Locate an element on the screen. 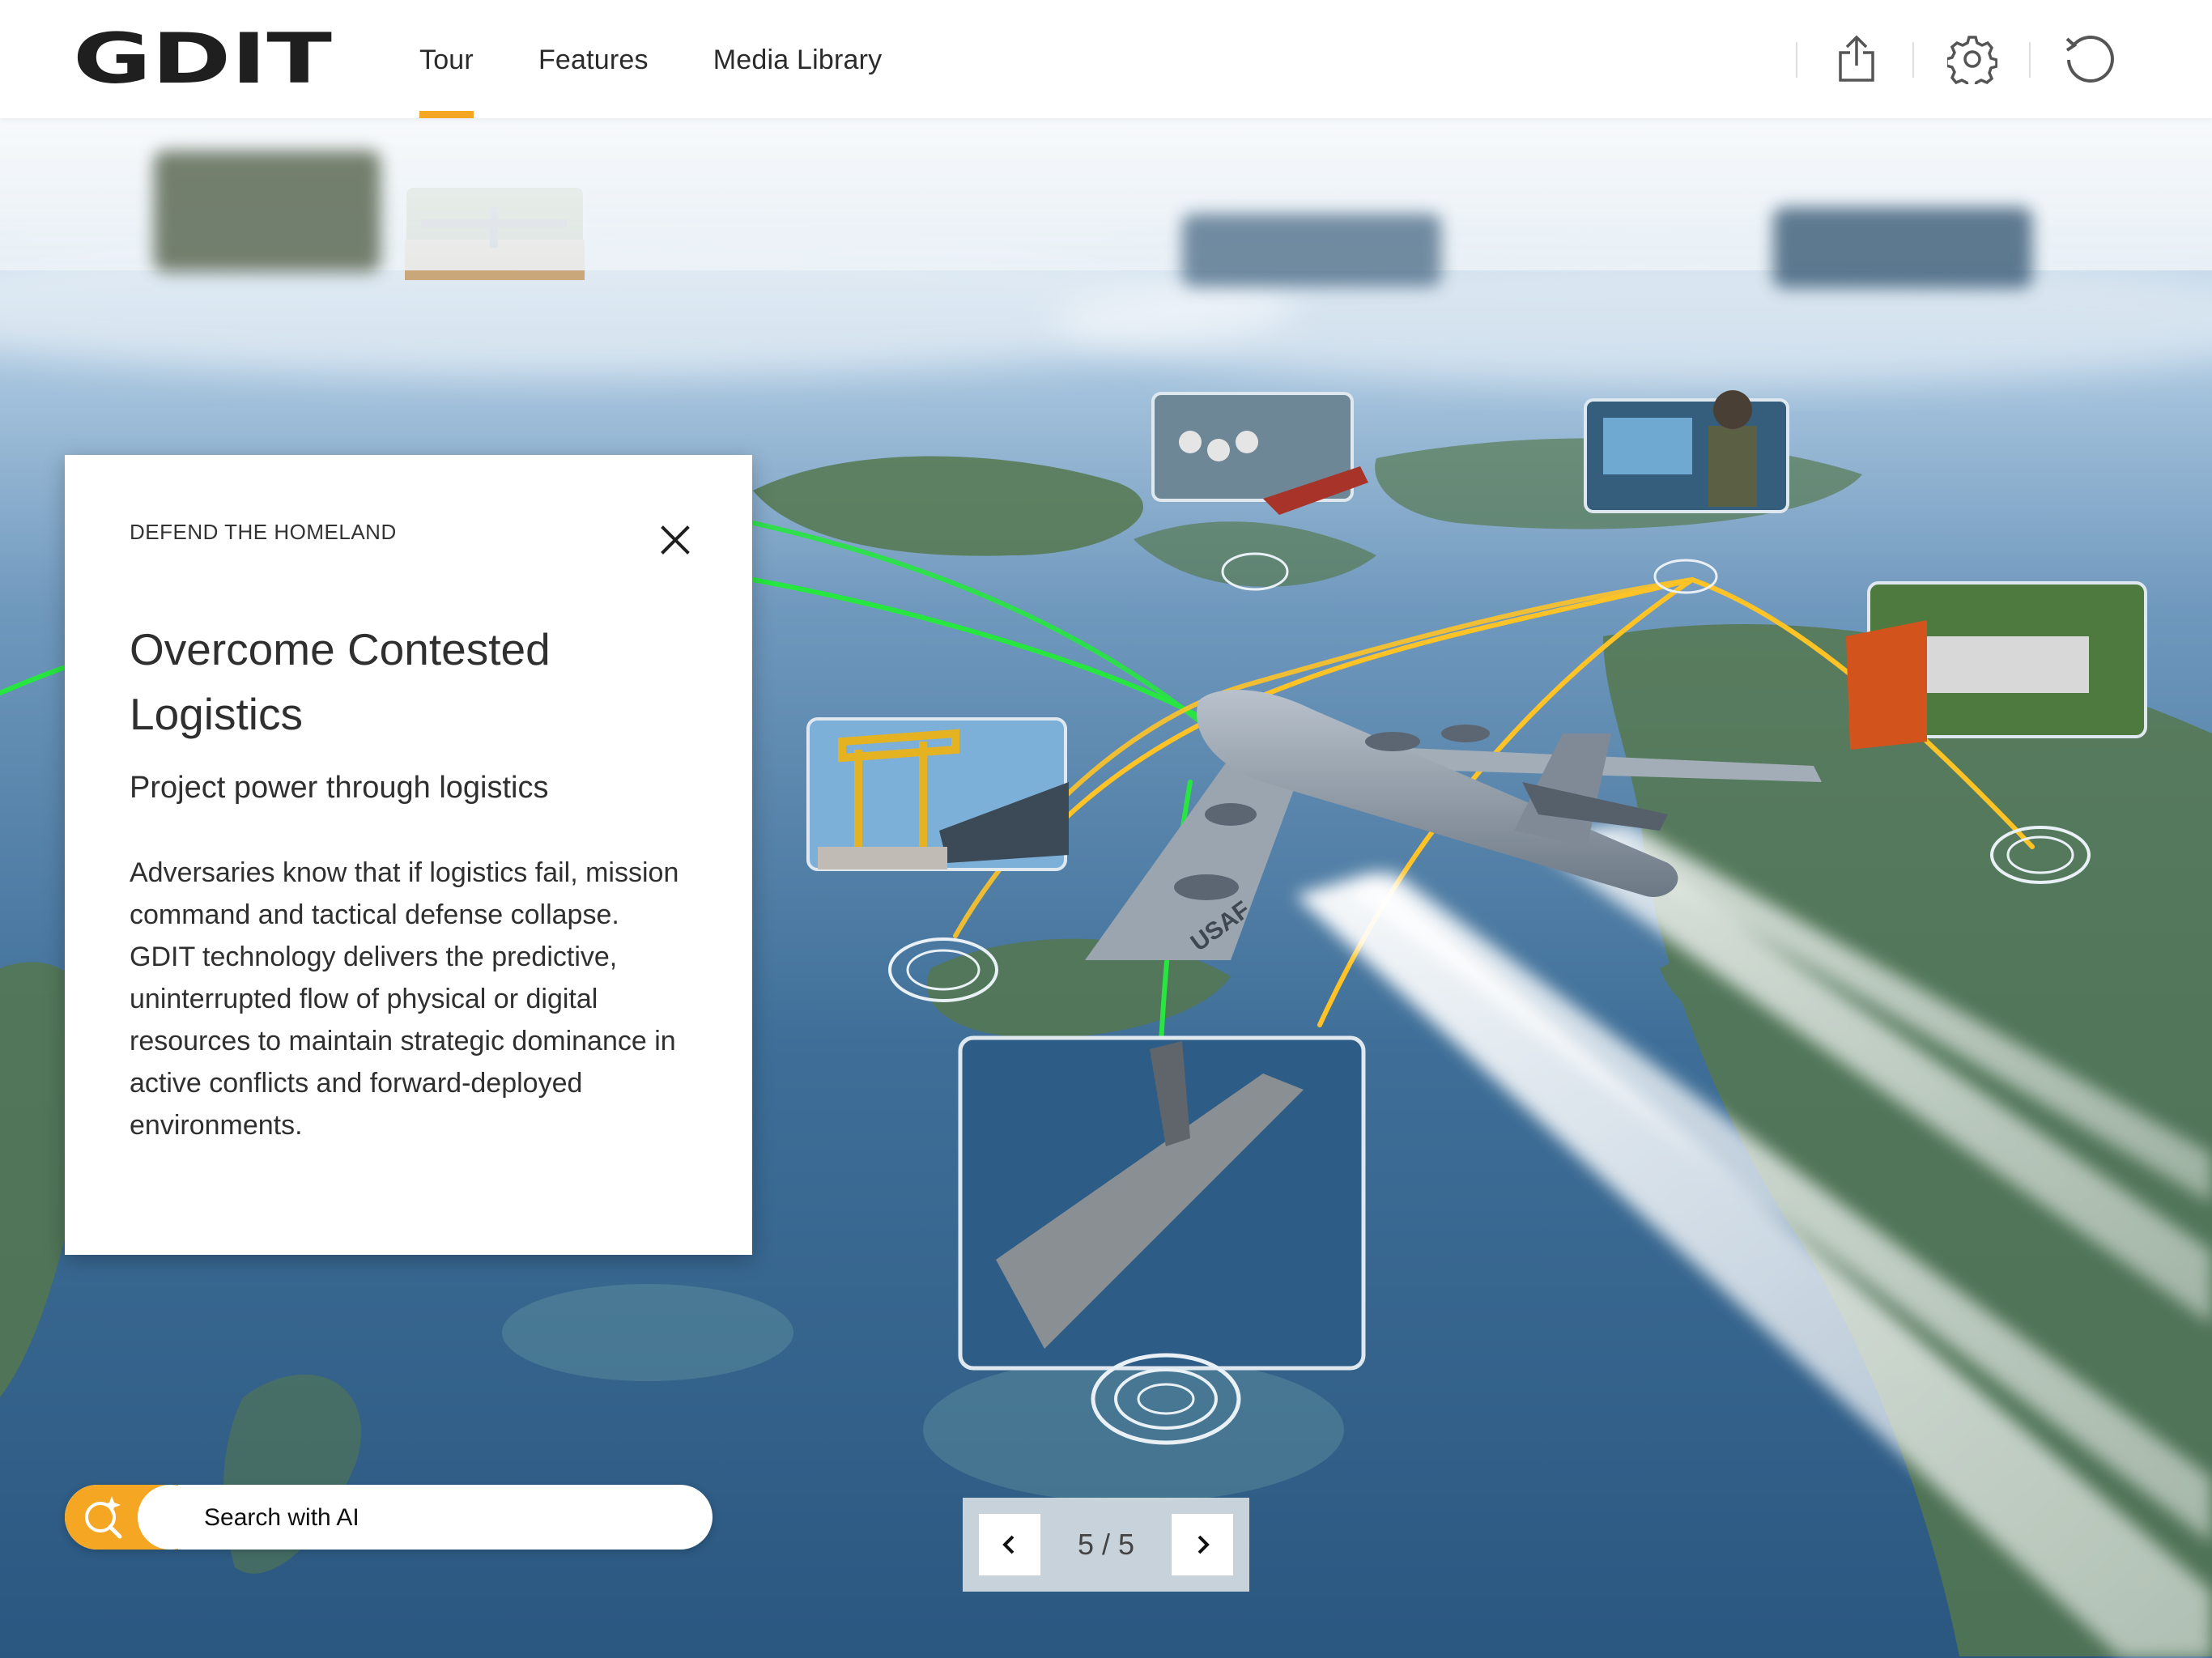  blurred-thumbnail-strip is located at coordinates (1106, 203).